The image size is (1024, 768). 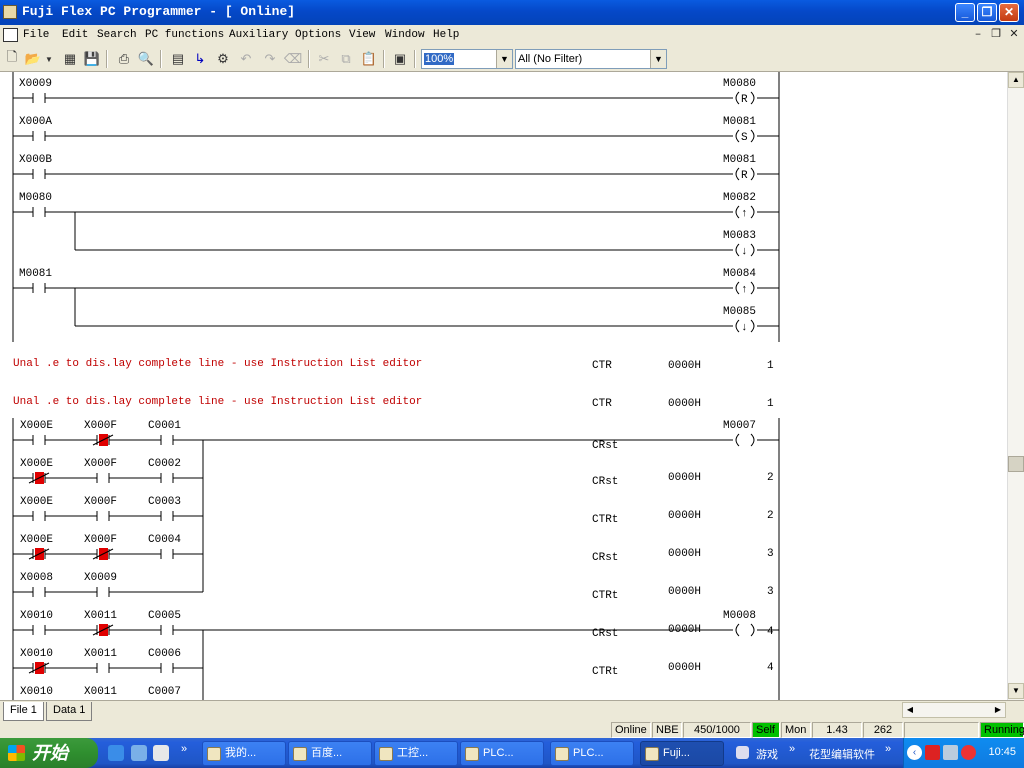 I want to click on tab-data-1: Data 1, so click(x=69, y=711).